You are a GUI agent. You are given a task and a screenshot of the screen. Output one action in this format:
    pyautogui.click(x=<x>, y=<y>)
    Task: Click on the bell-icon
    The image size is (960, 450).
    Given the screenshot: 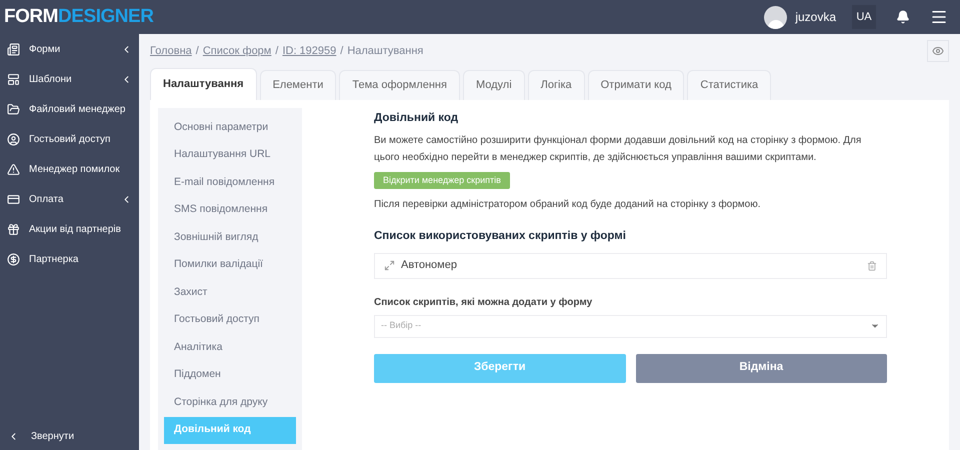 What is the action you would take?
    pyautogui.click(x=903, y=17)
    